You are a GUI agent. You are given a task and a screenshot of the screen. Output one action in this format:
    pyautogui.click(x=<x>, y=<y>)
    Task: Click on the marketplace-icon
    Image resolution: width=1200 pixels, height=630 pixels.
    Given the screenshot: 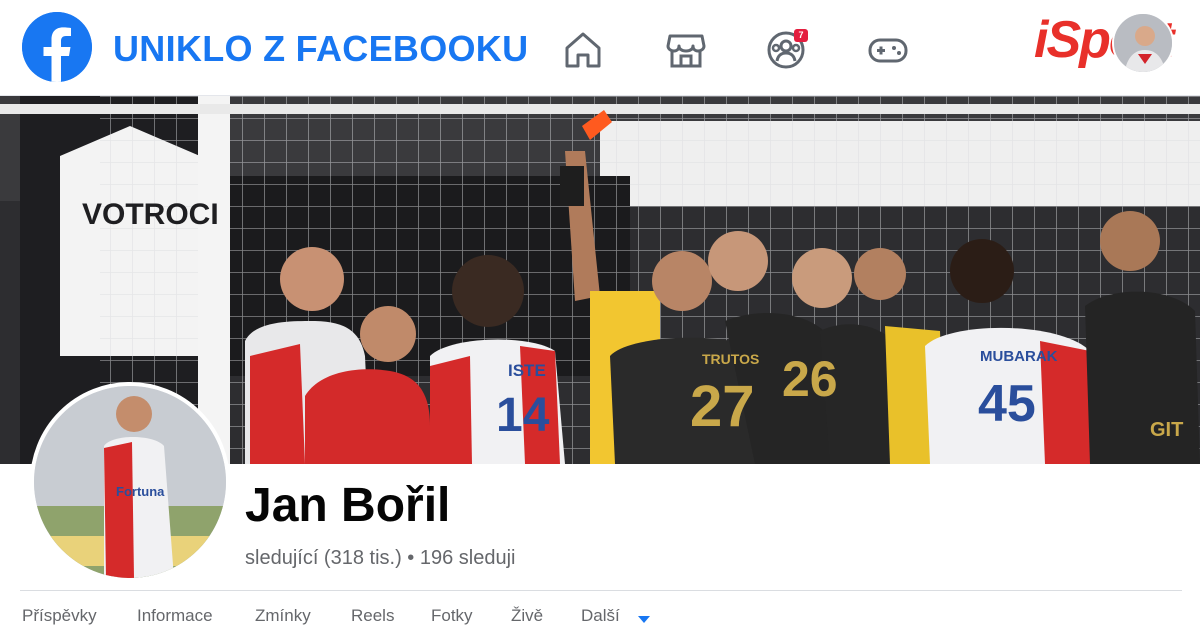 What is the action you would take?
    pyautogui.click(x=686, y=50)
    